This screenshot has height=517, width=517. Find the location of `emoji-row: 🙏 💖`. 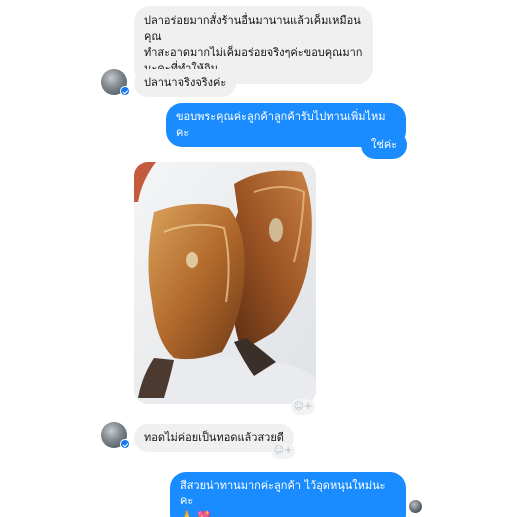

emoji-row: 🙏 💖 is located at coordinates (288, 512).